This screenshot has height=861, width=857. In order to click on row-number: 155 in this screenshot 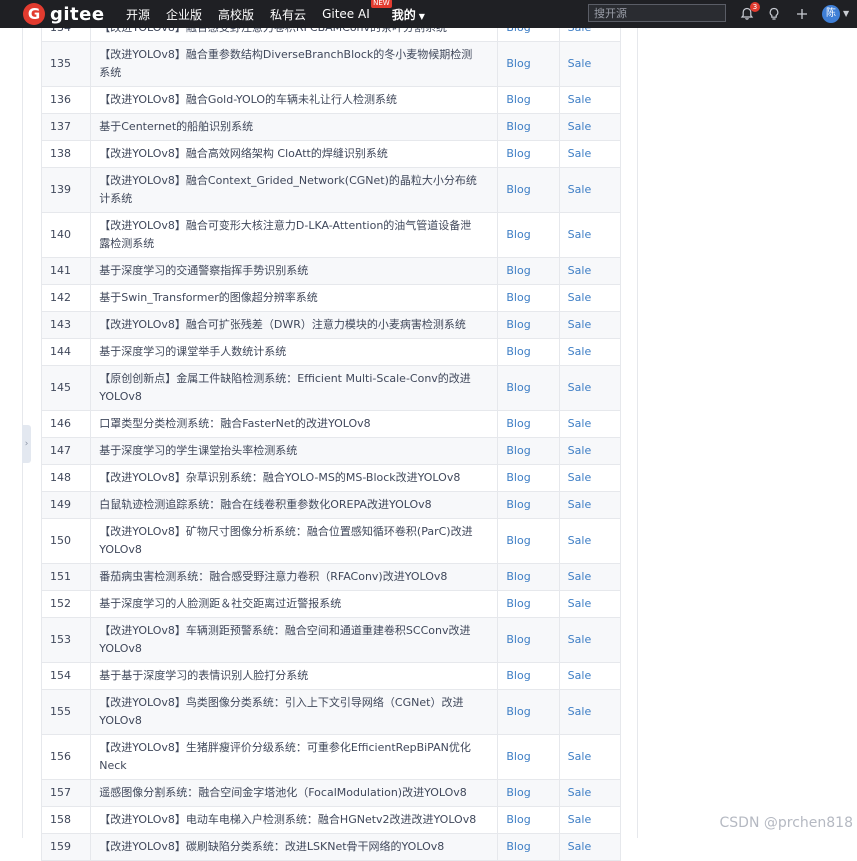, I will do `click(66, 712)`.